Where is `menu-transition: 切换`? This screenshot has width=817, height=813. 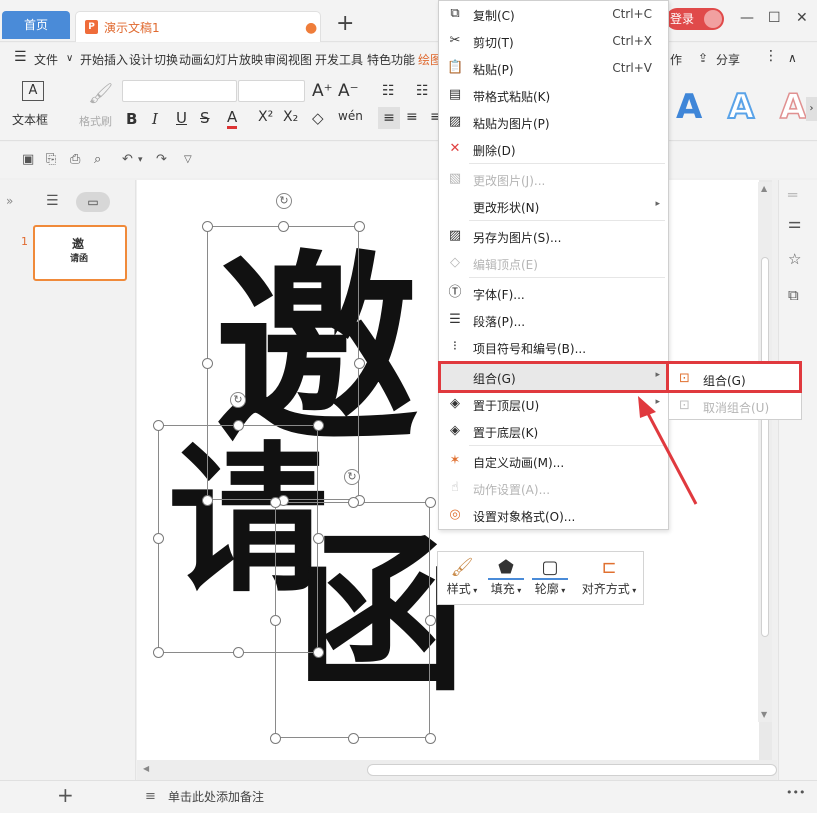
menu-transition: 切换 is located at coordinates (166, 59).